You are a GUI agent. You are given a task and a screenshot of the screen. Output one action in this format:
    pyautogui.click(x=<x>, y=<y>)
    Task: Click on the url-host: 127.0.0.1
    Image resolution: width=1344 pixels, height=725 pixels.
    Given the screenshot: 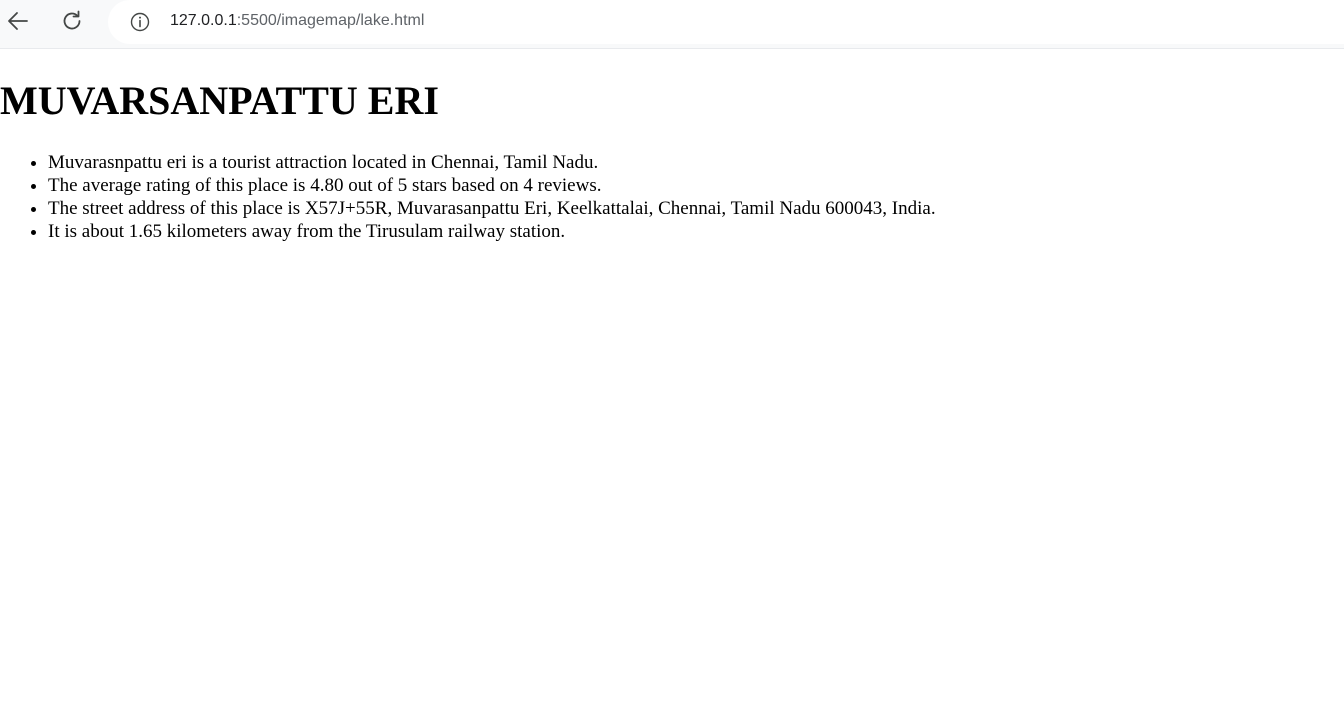 What is the action you would take?
    pyautogui.click(x=203, y=20)
    